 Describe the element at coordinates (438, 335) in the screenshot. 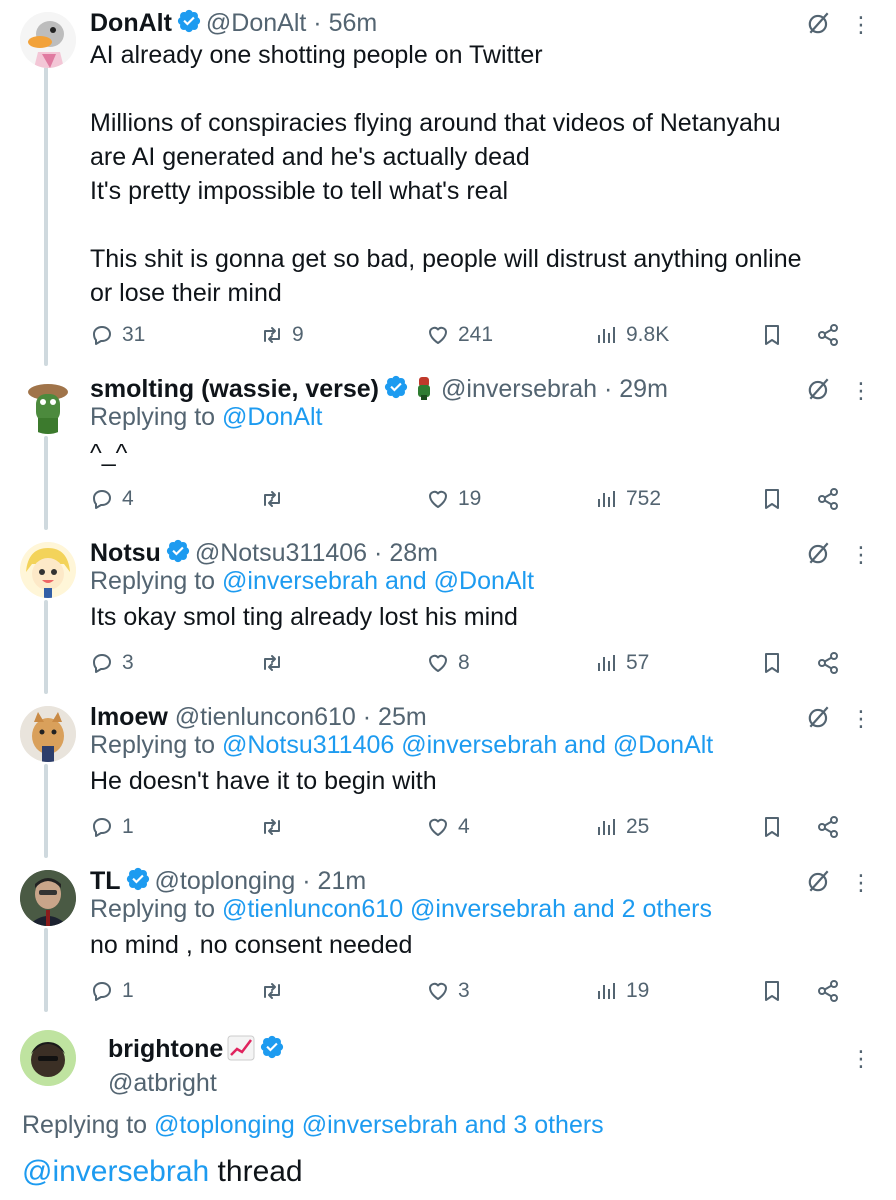

I see `heart-icon` at that location.